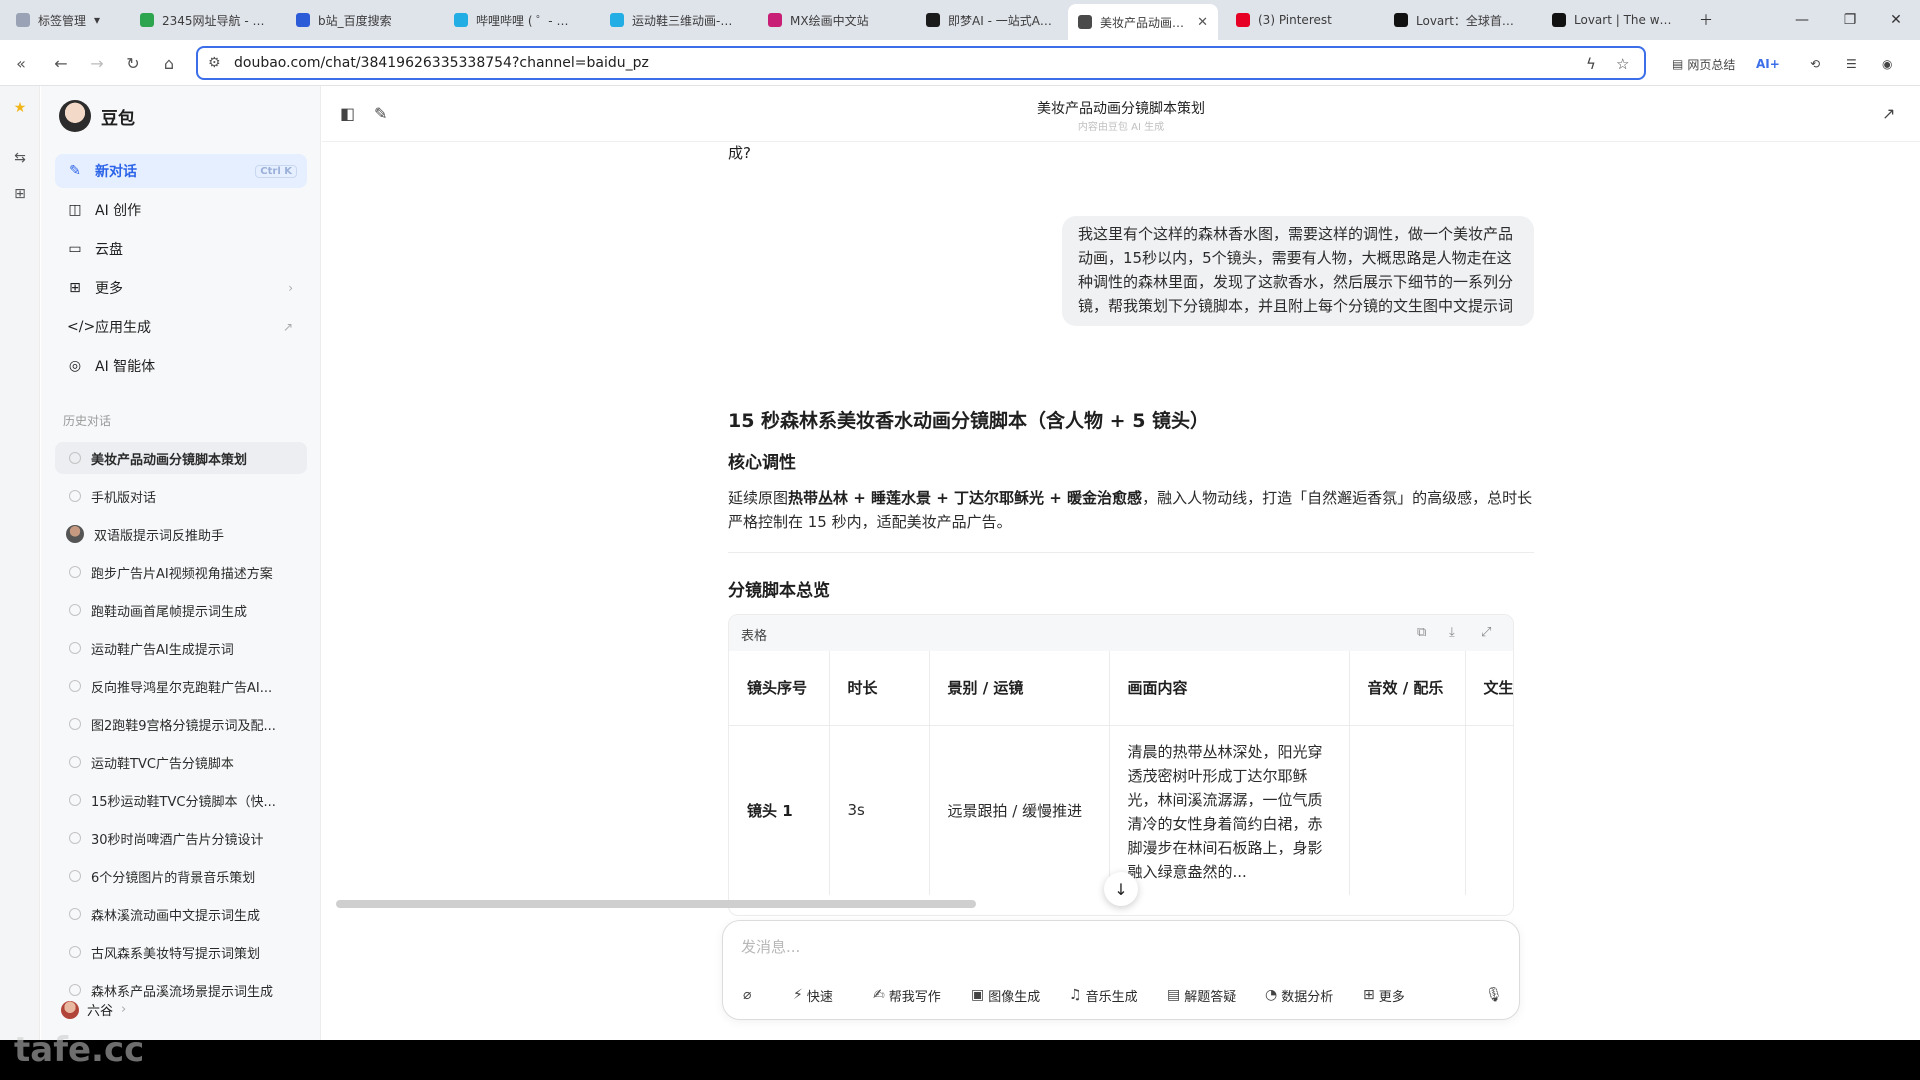  Describe the element at coordinates (1019, 688) in the screenshot. I see `table-header-cell: 景别 / 运镜` at that location.